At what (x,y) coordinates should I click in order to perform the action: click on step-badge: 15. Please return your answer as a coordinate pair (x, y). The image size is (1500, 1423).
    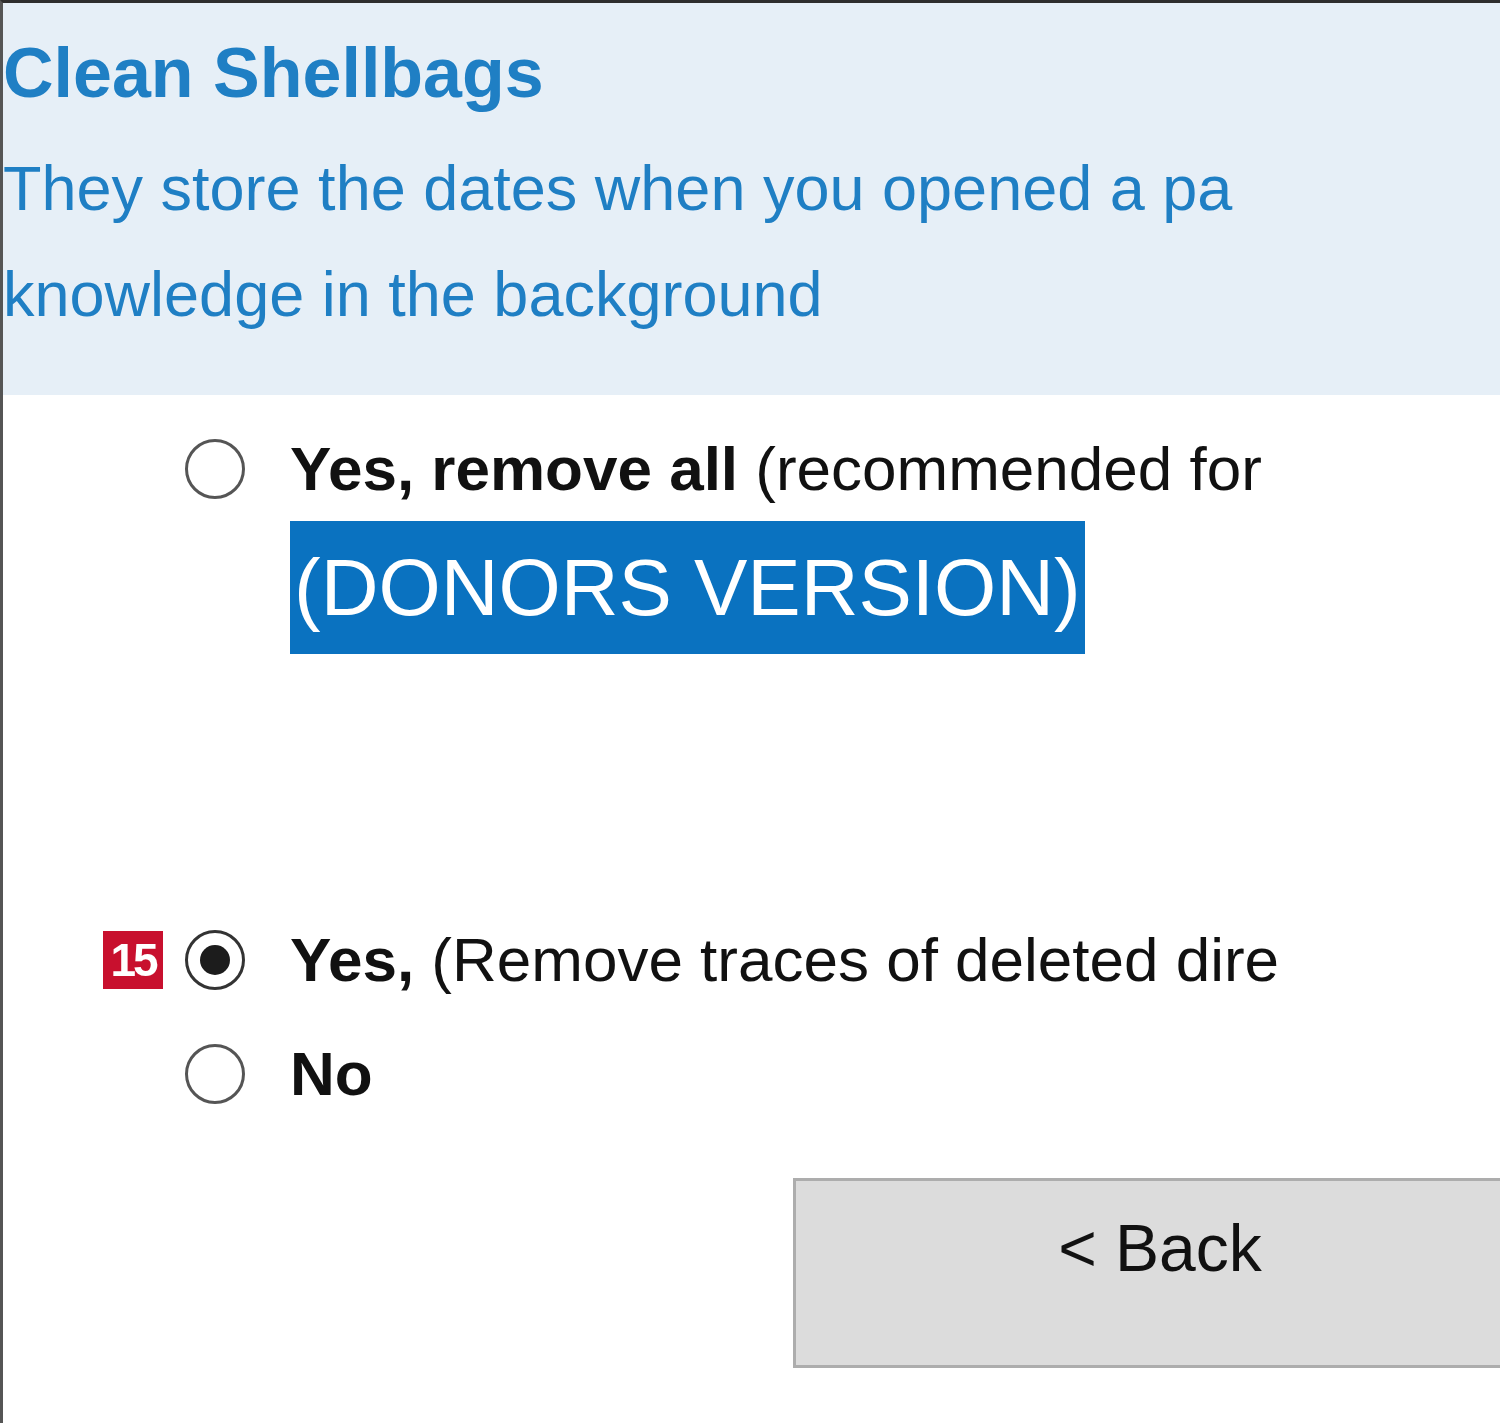
    Looking at the image, I should click on (133, 960).